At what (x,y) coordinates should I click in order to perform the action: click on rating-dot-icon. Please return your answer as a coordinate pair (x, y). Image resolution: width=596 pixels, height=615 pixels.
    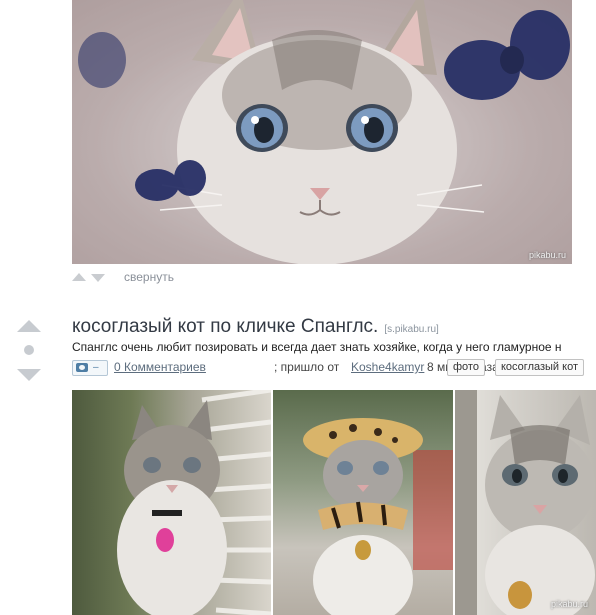
    Looking at the image, I should click on (29, 350).